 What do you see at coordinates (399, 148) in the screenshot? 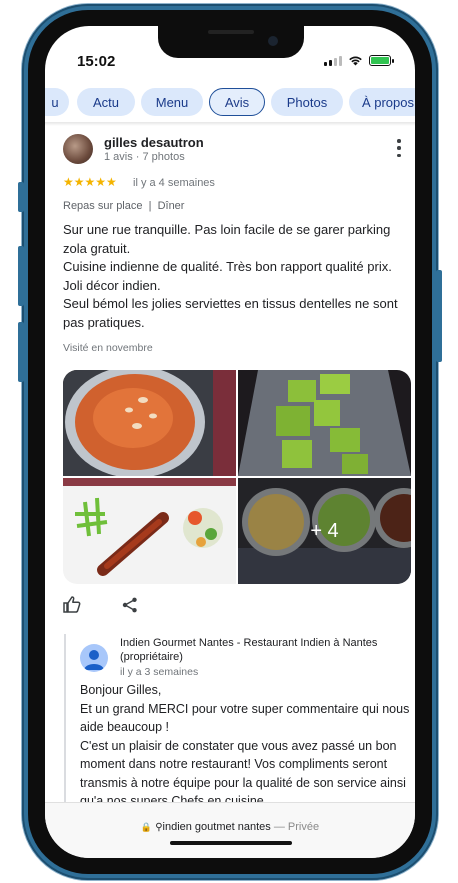
I see `more-options-icon` at bounding box center [399, 148].